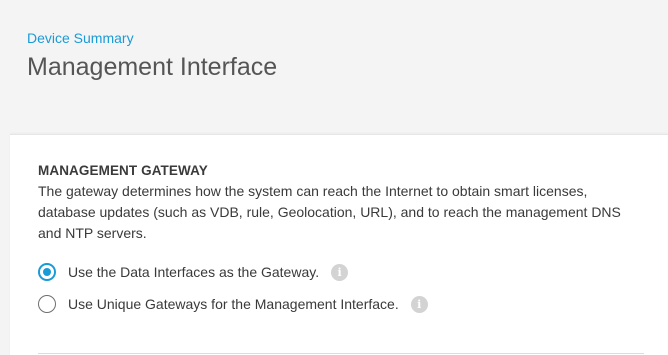  I want to click on page-title: Management Interface, so click(152, 67).